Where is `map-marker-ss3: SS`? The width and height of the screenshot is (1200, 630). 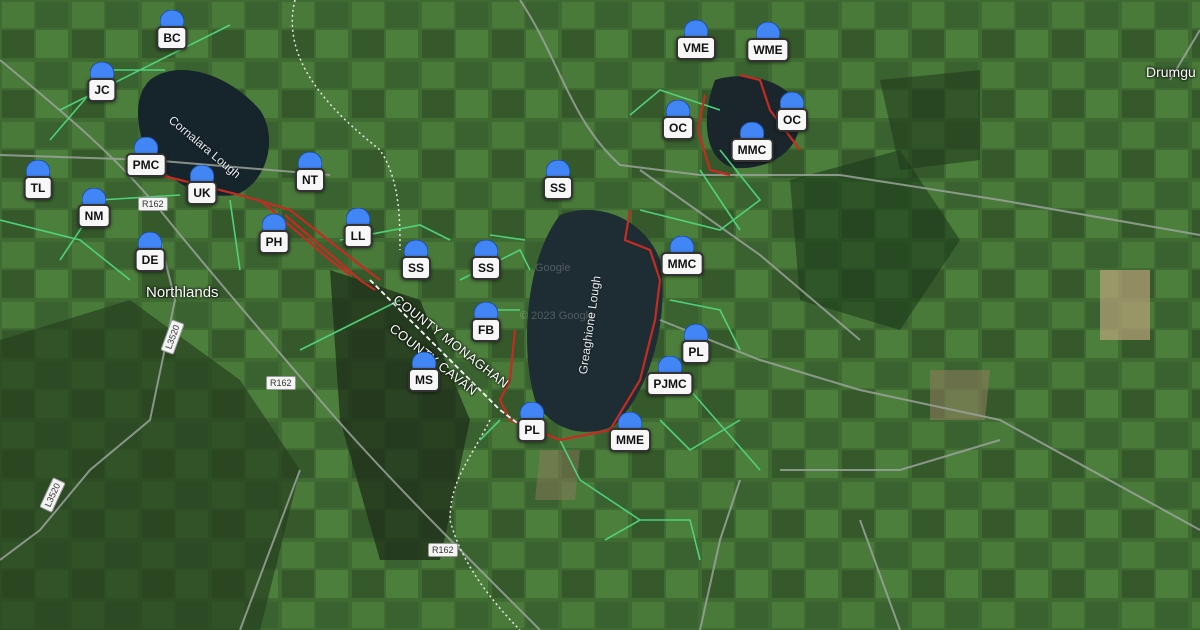
map-marker-ss3: SS is located at coordinates (486, 268).